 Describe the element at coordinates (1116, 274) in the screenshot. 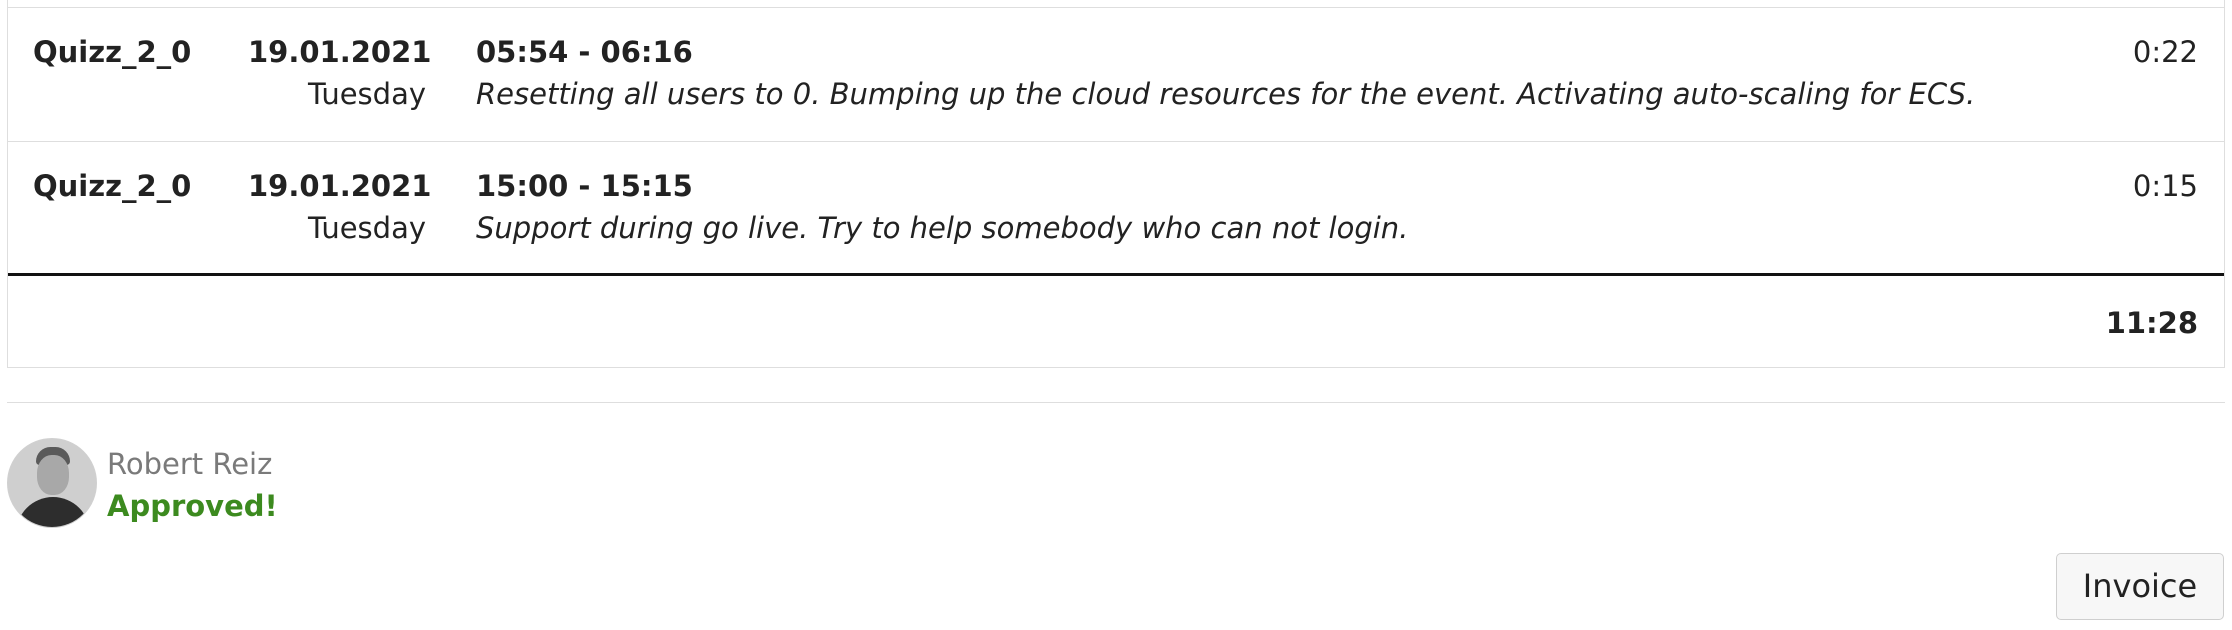

I see `total-divider` at that location.